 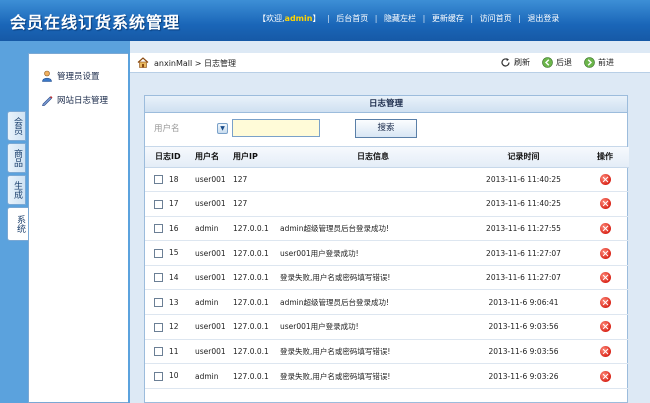 What do you see at coordinates (515, 62) in the screenshot?
I see `refresh-button: 刷新` at bounding box center [515, 62].